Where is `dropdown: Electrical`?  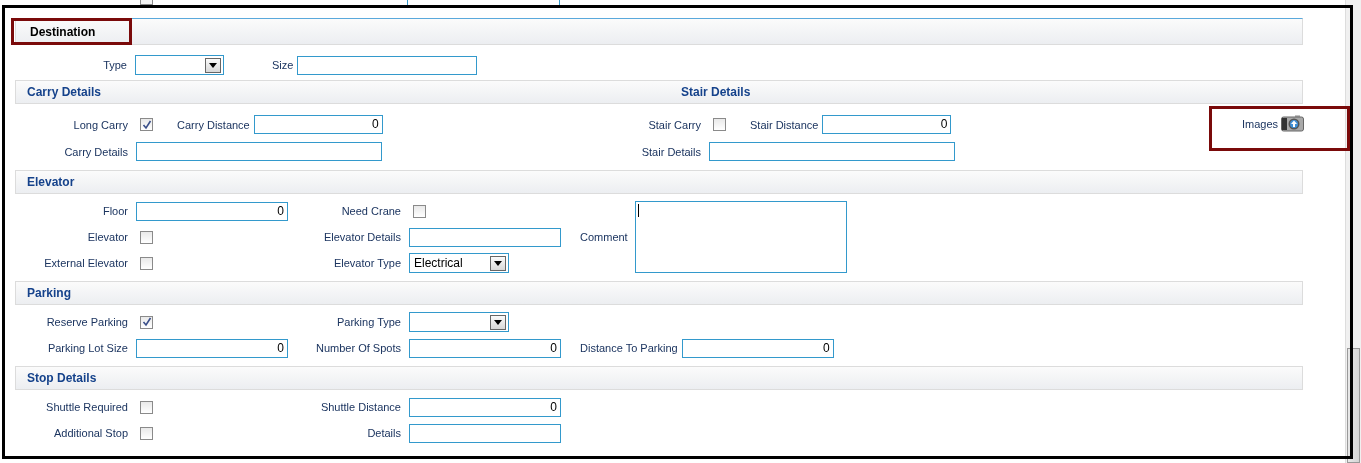 dropdown: Electrical is located at coordinates (459, 263).